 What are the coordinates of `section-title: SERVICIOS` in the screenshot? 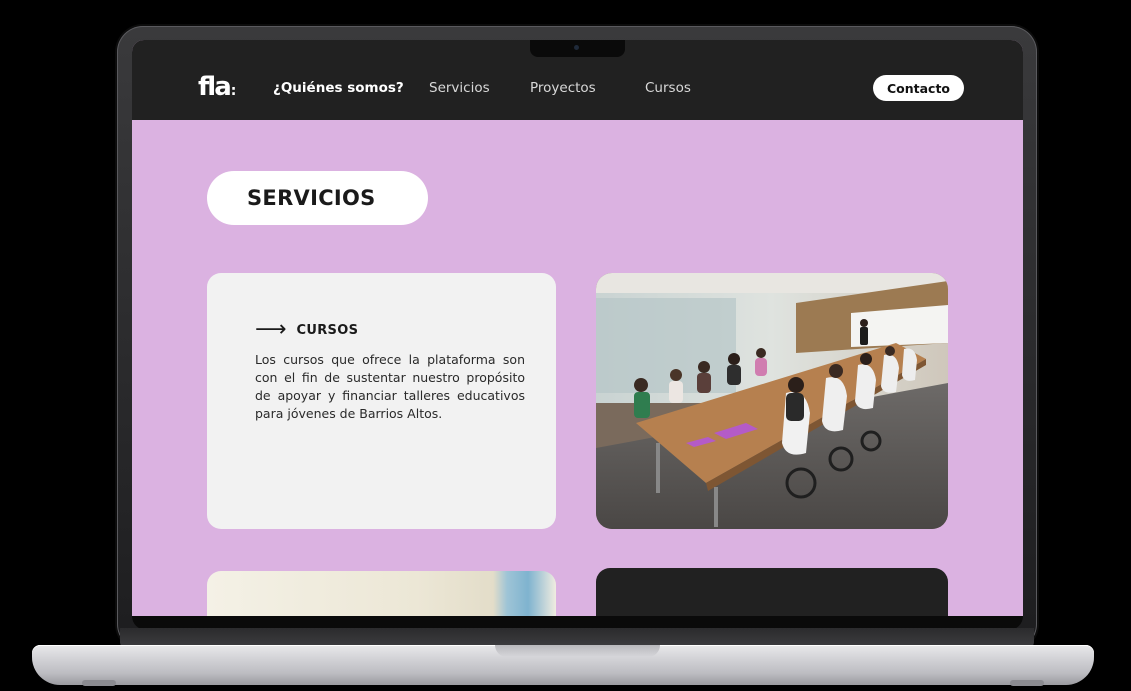 It's located at (311, 198).